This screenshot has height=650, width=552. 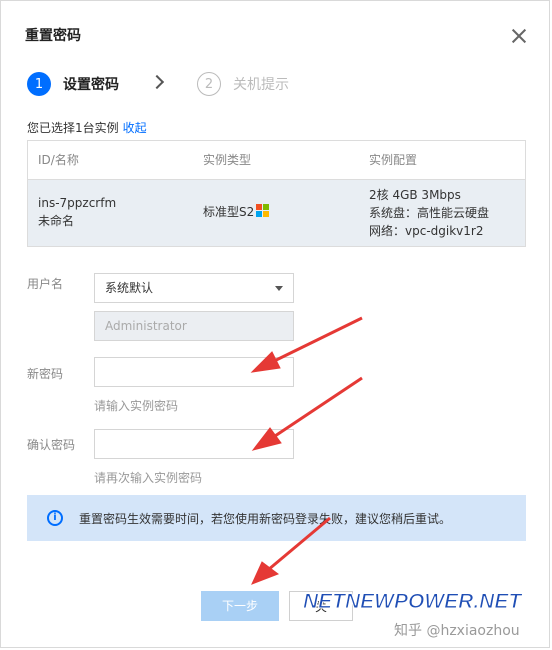 What do you see at coordinates (91, 85) in the screenshot?
I see `step-1-label: 设置密码` at bounding box center [91, 85].